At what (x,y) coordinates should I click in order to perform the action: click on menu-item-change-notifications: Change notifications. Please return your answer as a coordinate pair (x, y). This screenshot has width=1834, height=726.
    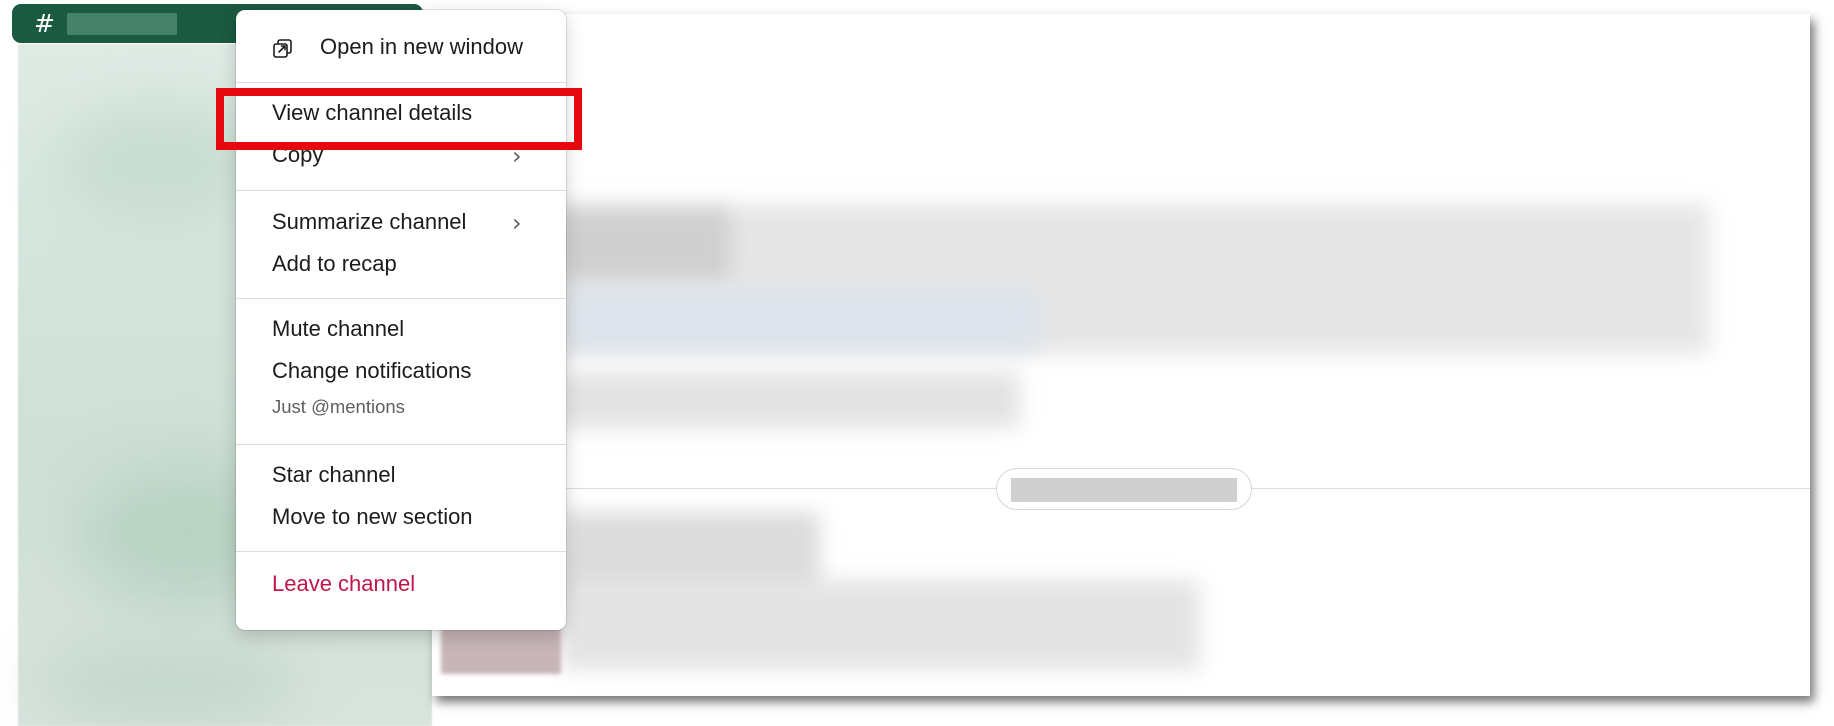
    Looking at the image, I should click on (371, 371).